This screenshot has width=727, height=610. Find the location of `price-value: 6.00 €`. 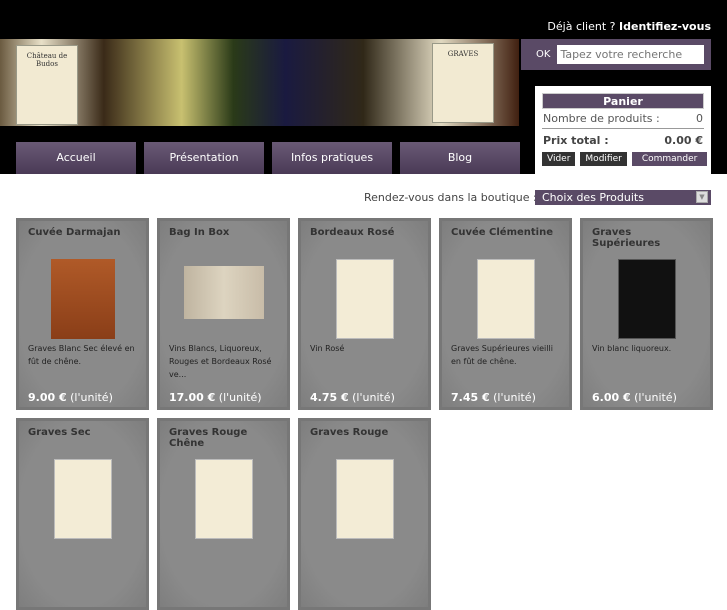

price-value: 6.00 € is located at coordinates (611, 397).